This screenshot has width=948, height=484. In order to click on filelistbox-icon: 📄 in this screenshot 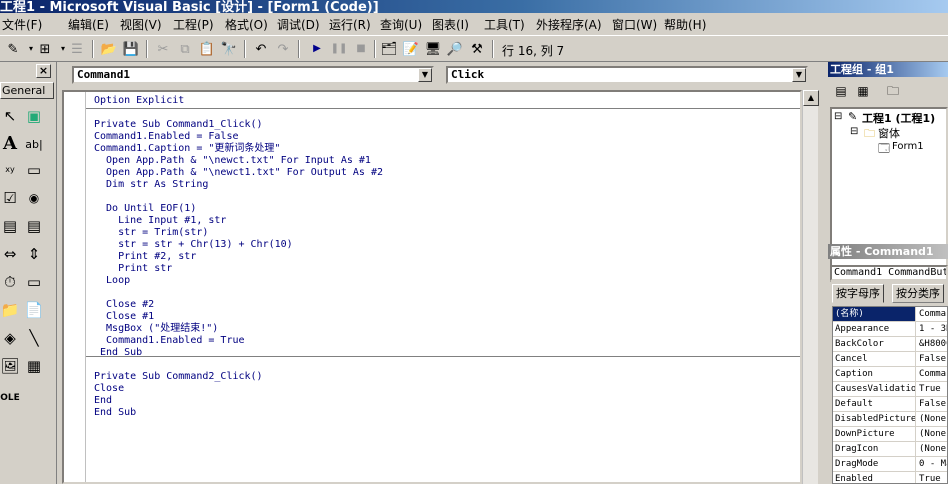, I will do `click(34, 310)`.